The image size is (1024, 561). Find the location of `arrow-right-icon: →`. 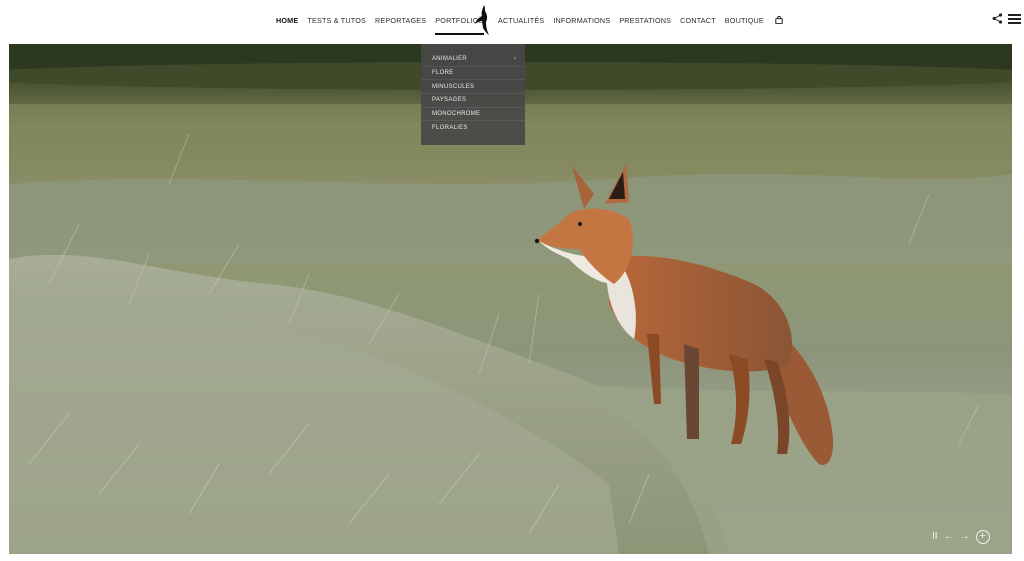

arrow-right-icon: → is located at coordinates (965, 537).